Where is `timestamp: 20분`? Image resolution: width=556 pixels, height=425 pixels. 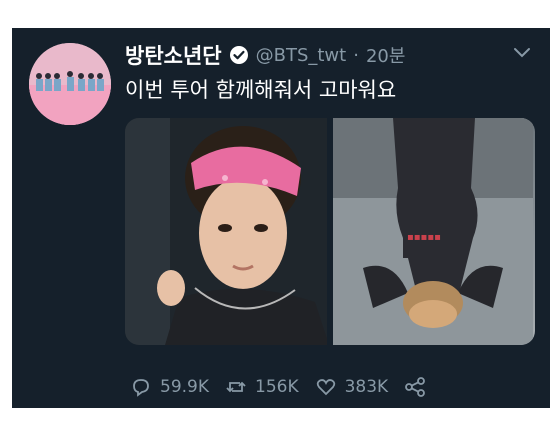
timestamp: 20분 is located at coordinates (385, 55).